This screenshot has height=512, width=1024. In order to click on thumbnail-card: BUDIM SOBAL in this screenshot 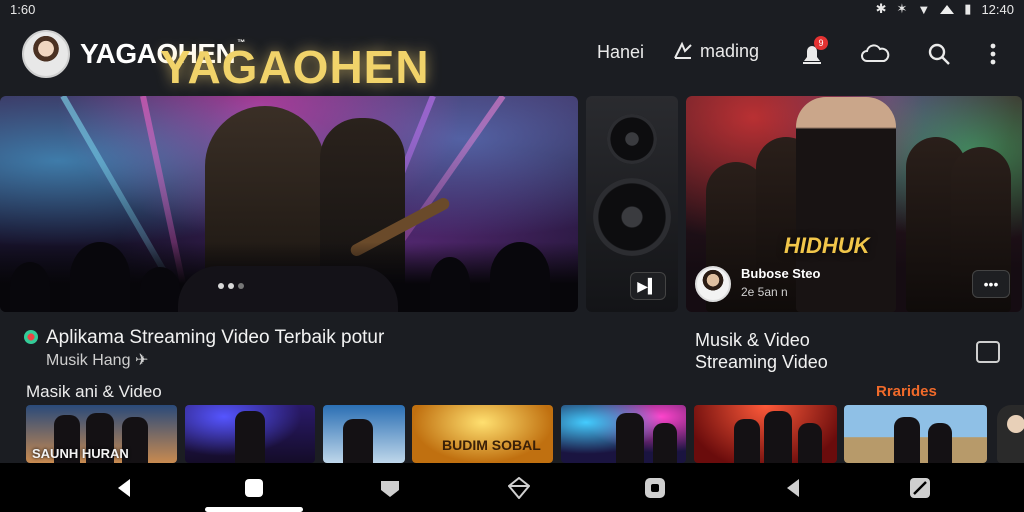, I will do `click(482, 434)`.